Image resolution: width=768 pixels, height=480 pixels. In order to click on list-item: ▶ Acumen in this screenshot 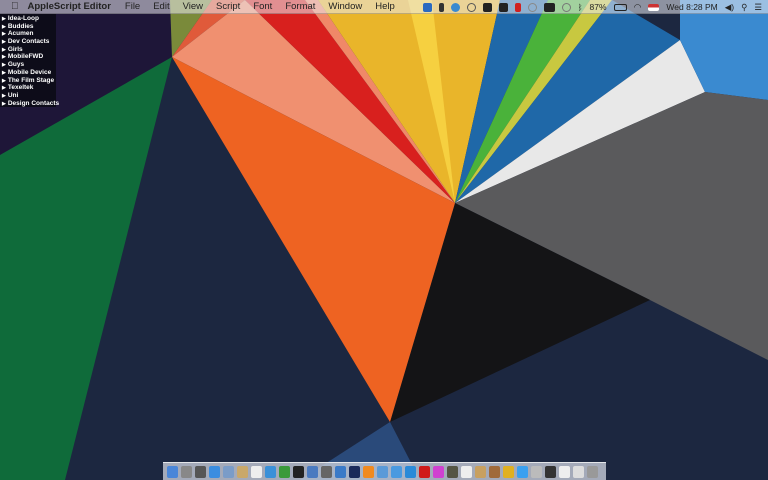, I will do `click(28, 34)`.